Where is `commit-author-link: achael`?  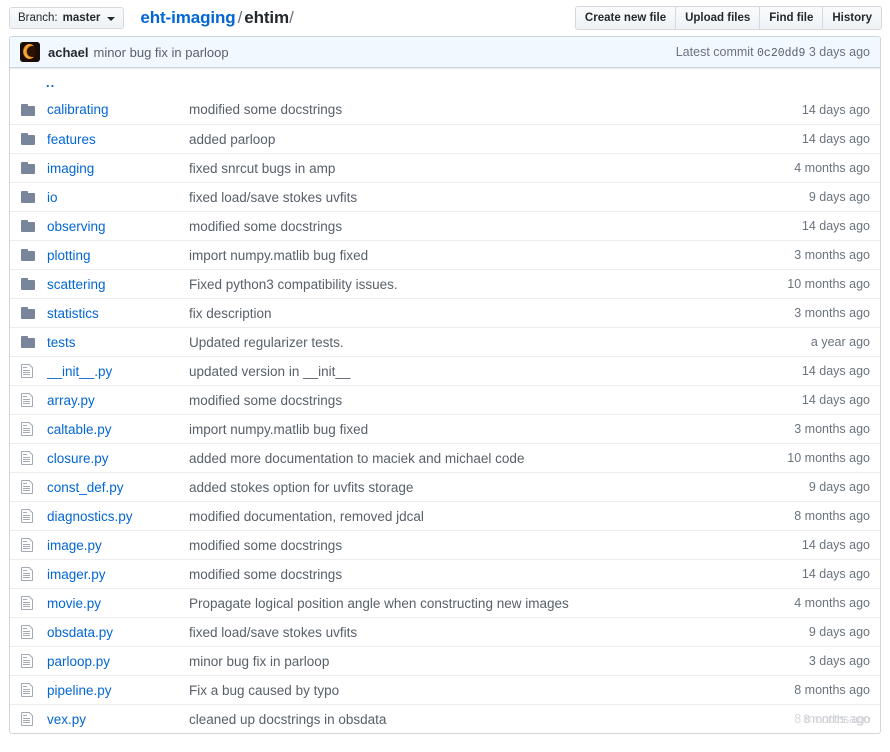 commit-author-link: achael is located at coordinates (68, 52).